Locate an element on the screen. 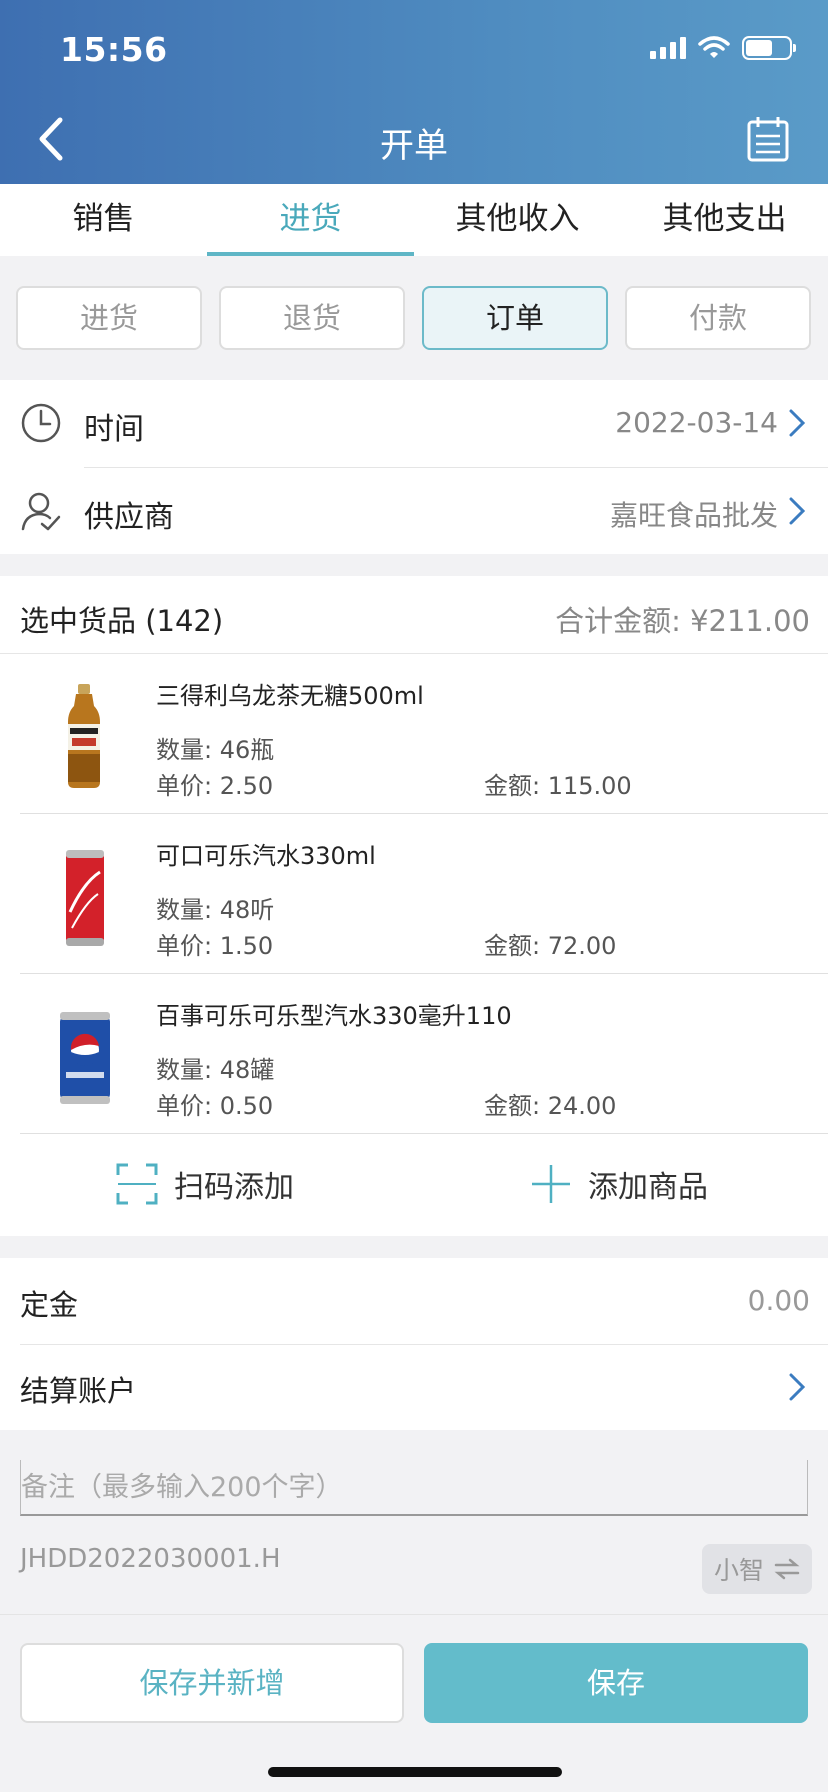 This screenshot has height=1792, width=828. time-label: 时间 is located at coordinates (114, 429).